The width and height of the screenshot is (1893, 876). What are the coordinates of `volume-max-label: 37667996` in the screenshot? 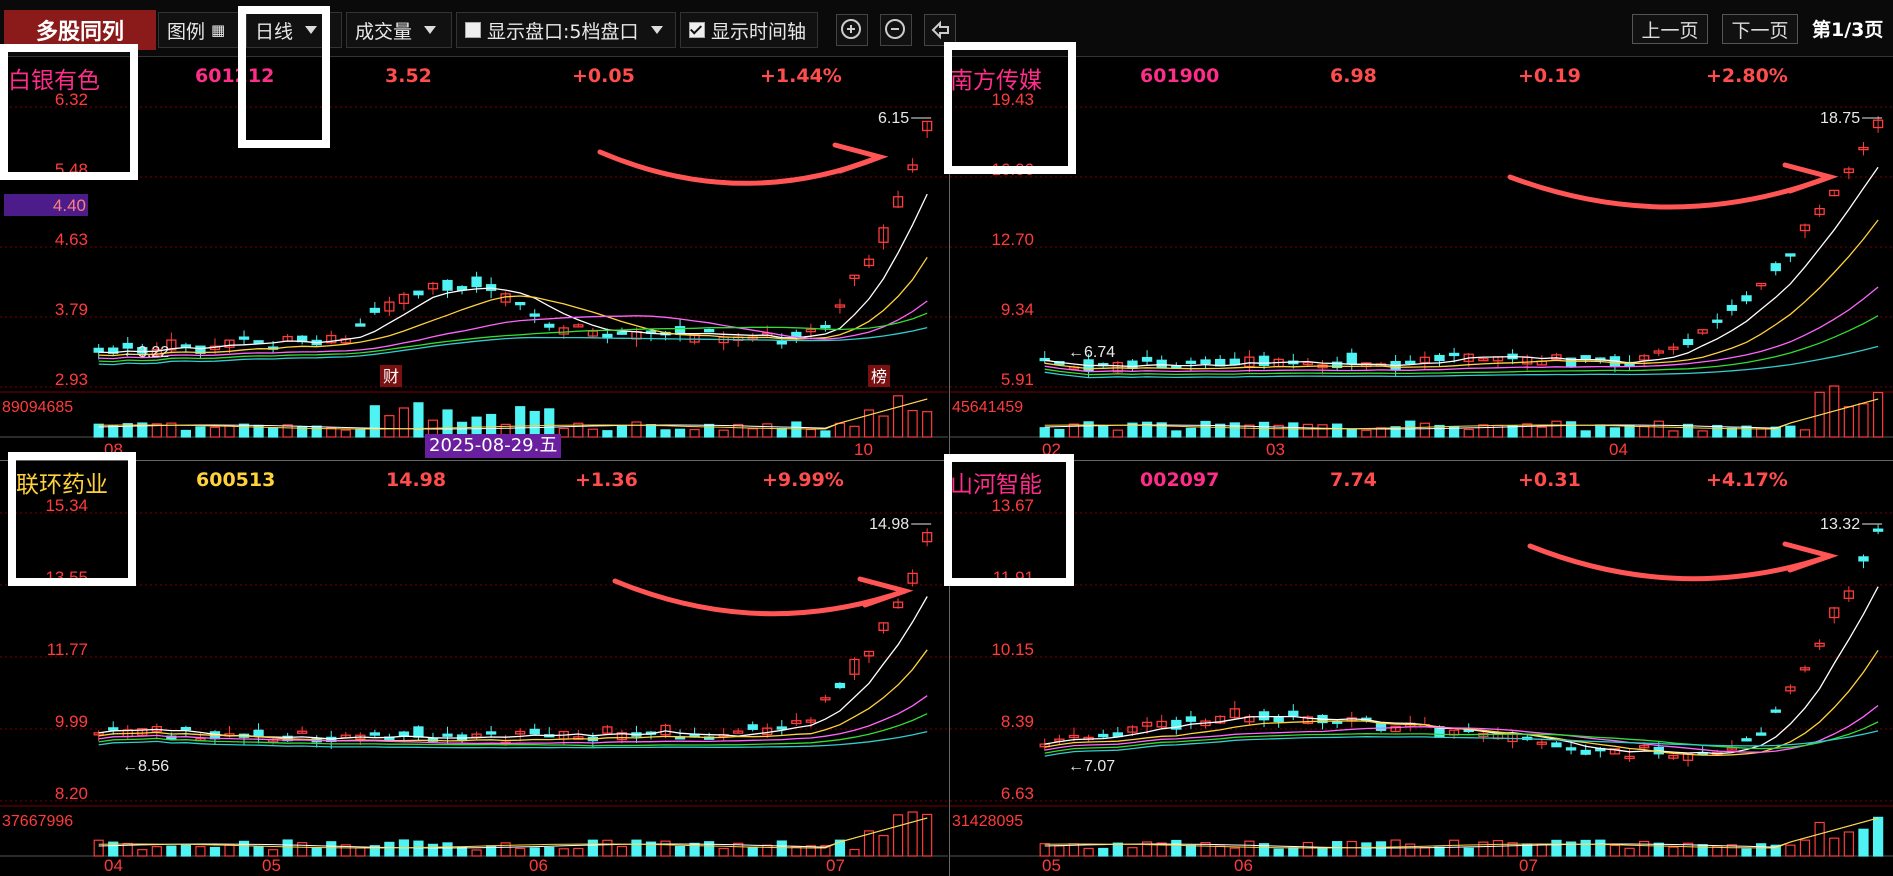 It's located at (37, 821).